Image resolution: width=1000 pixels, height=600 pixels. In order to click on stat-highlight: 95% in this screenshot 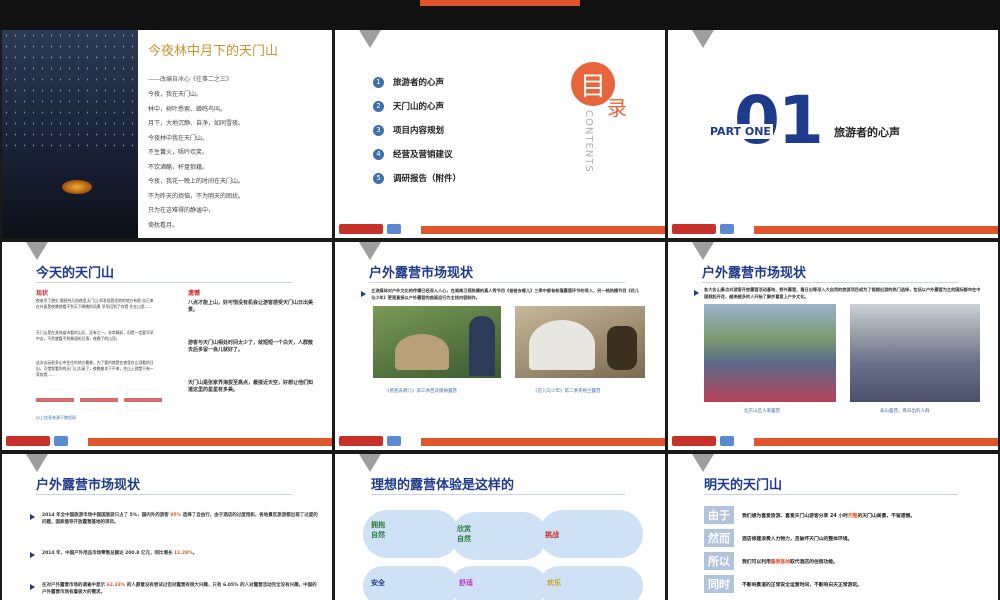, I will do `click(176, 515)`.